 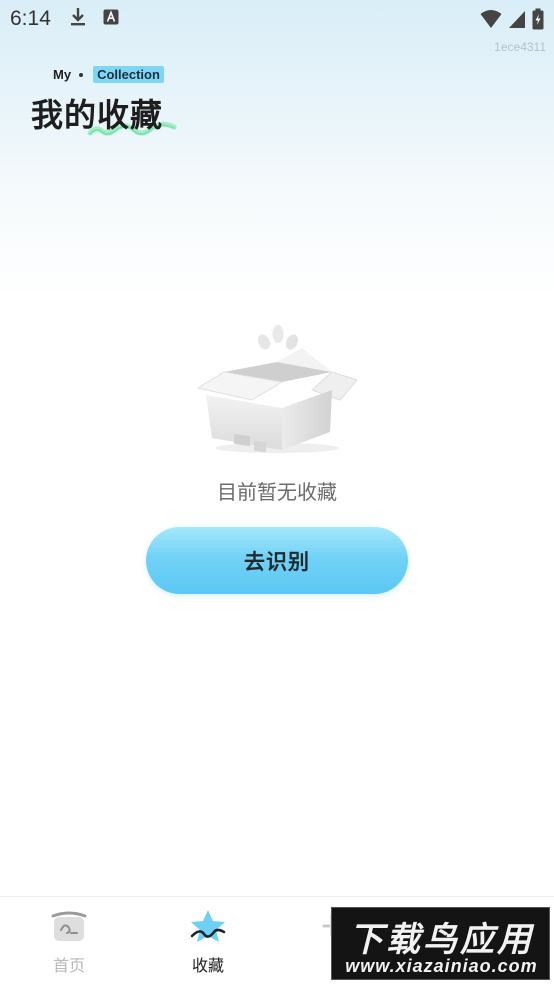 What do you see at coordinates (277, 560) in the screenshot?
I see `go-recognize-button: 去识别` at bounding box center [277, 560].